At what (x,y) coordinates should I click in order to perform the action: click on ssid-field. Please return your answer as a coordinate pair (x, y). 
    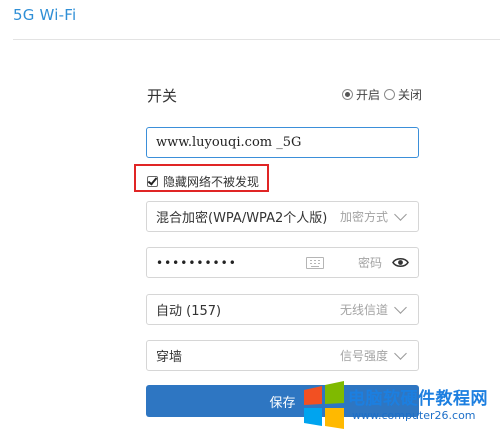
    Looking at the image, I should click on (282, 142).